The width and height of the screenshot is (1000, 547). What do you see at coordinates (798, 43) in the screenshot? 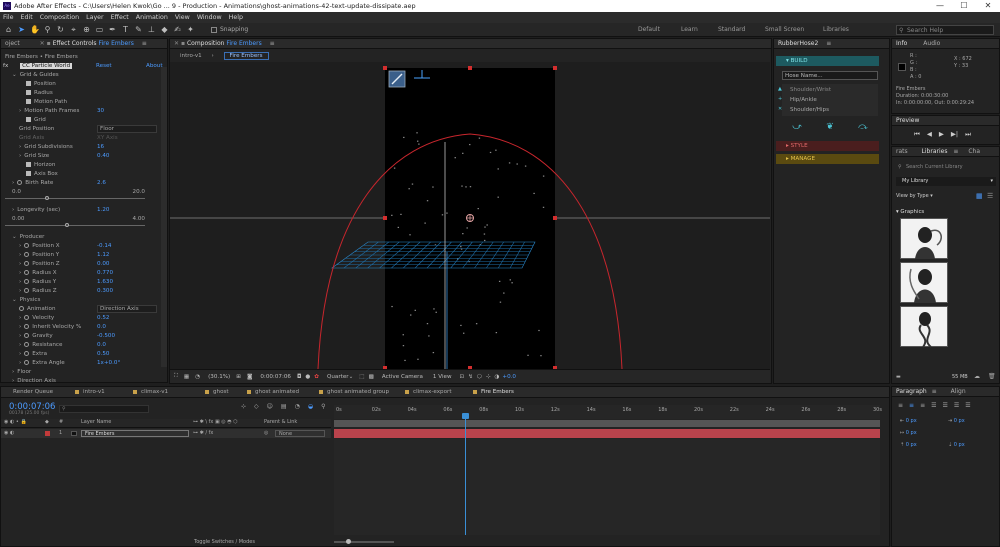
I see `tab-rubberhose: RubberHose2` at bounding box center [798, 43].